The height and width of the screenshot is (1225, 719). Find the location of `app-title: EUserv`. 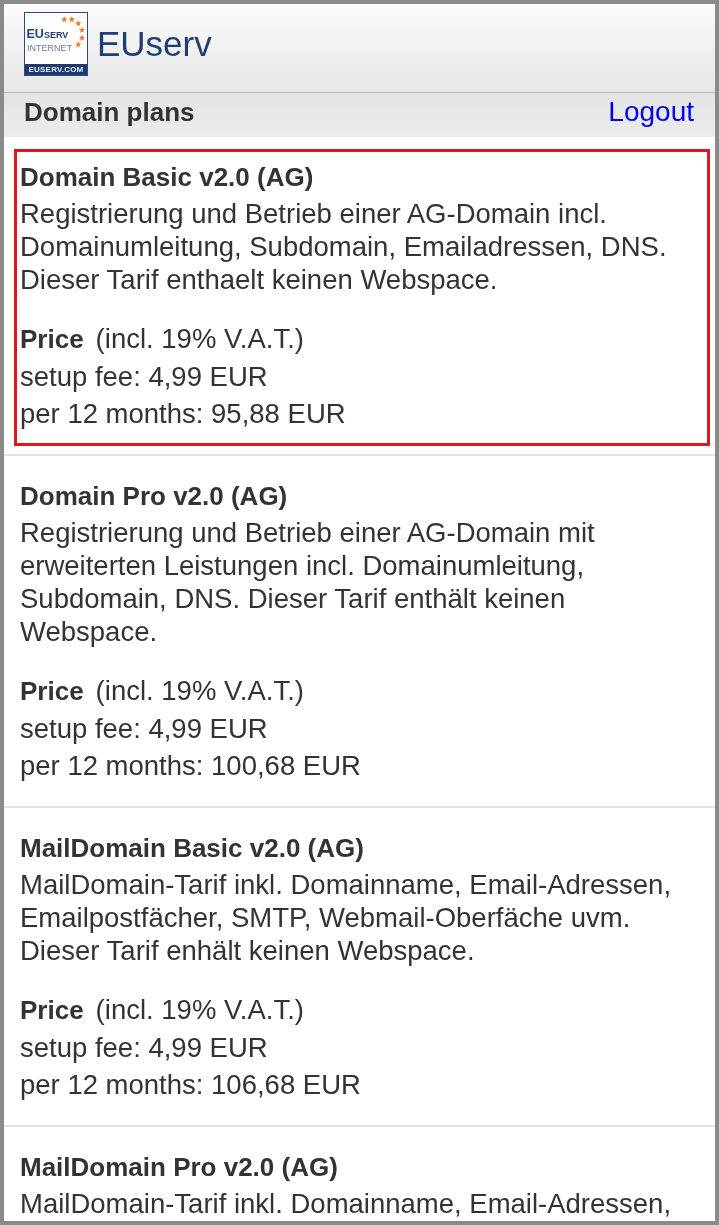

app-title: EUserv is located at coordinates (154, 44).